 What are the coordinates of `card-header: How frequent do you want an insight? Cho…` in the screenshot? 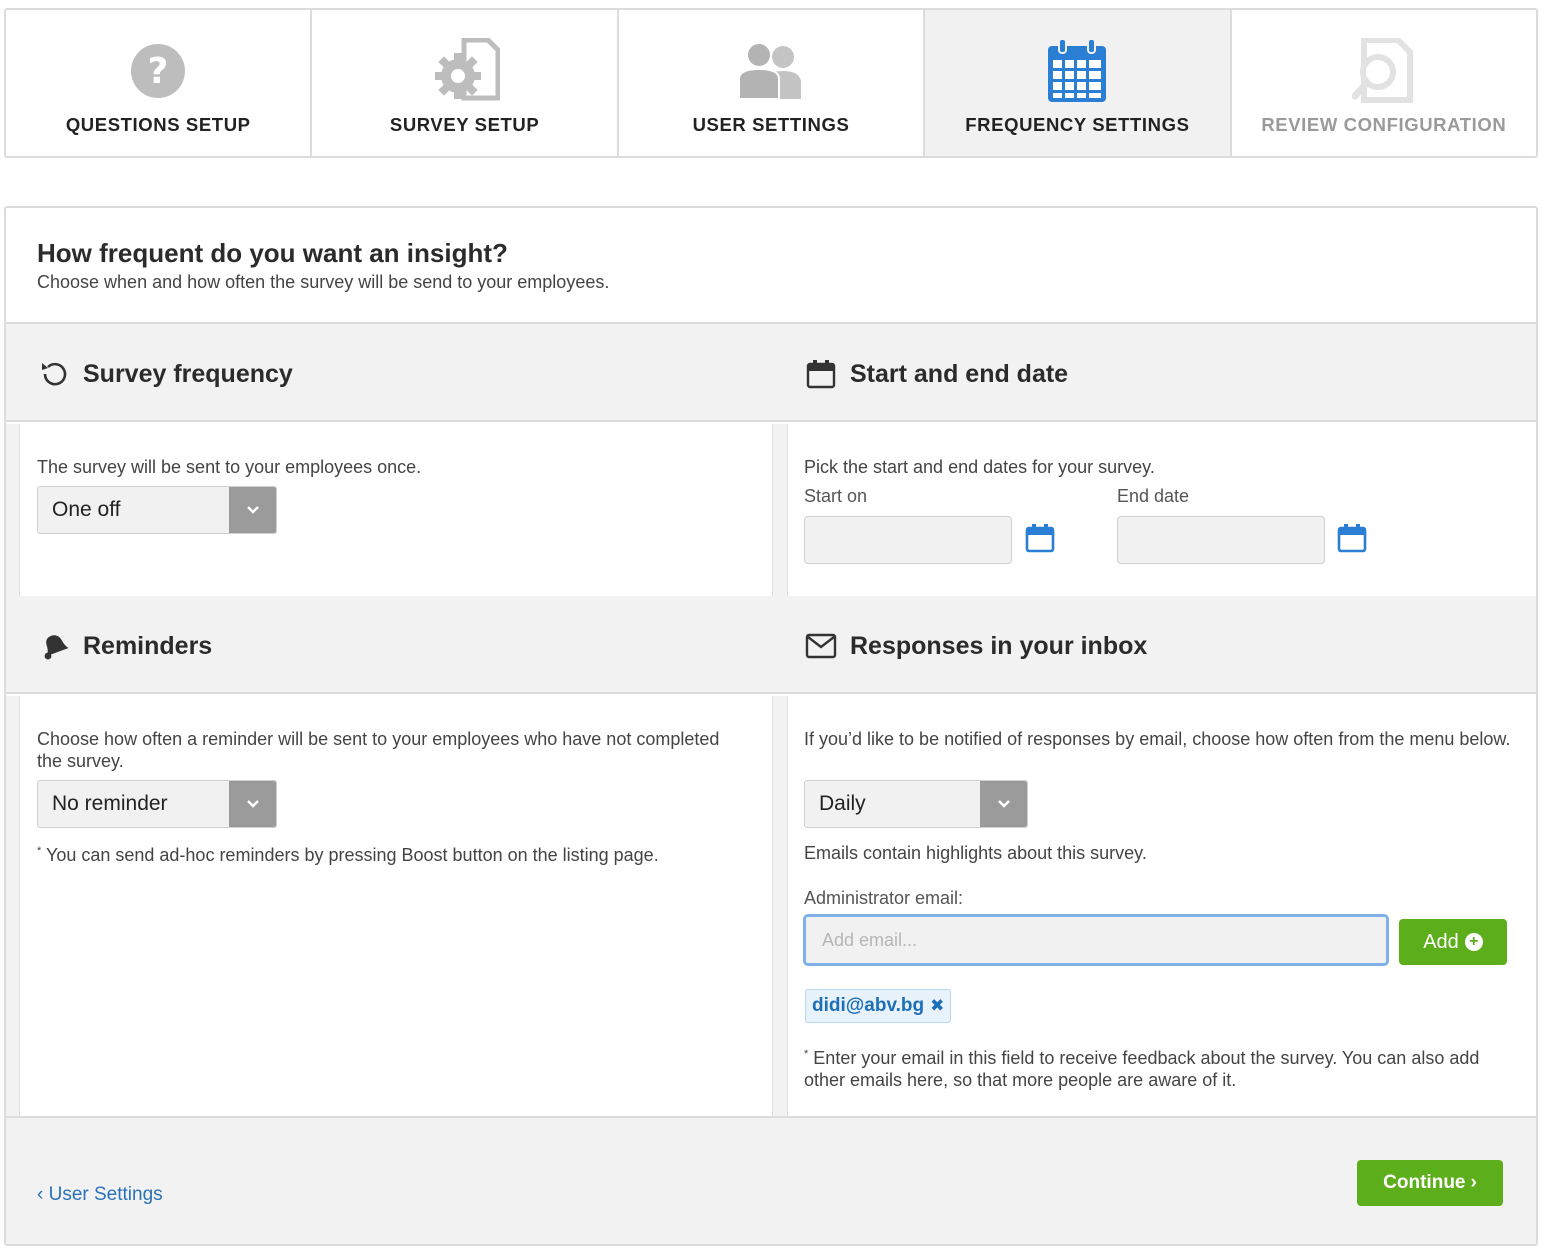 It's located at (771, 266).